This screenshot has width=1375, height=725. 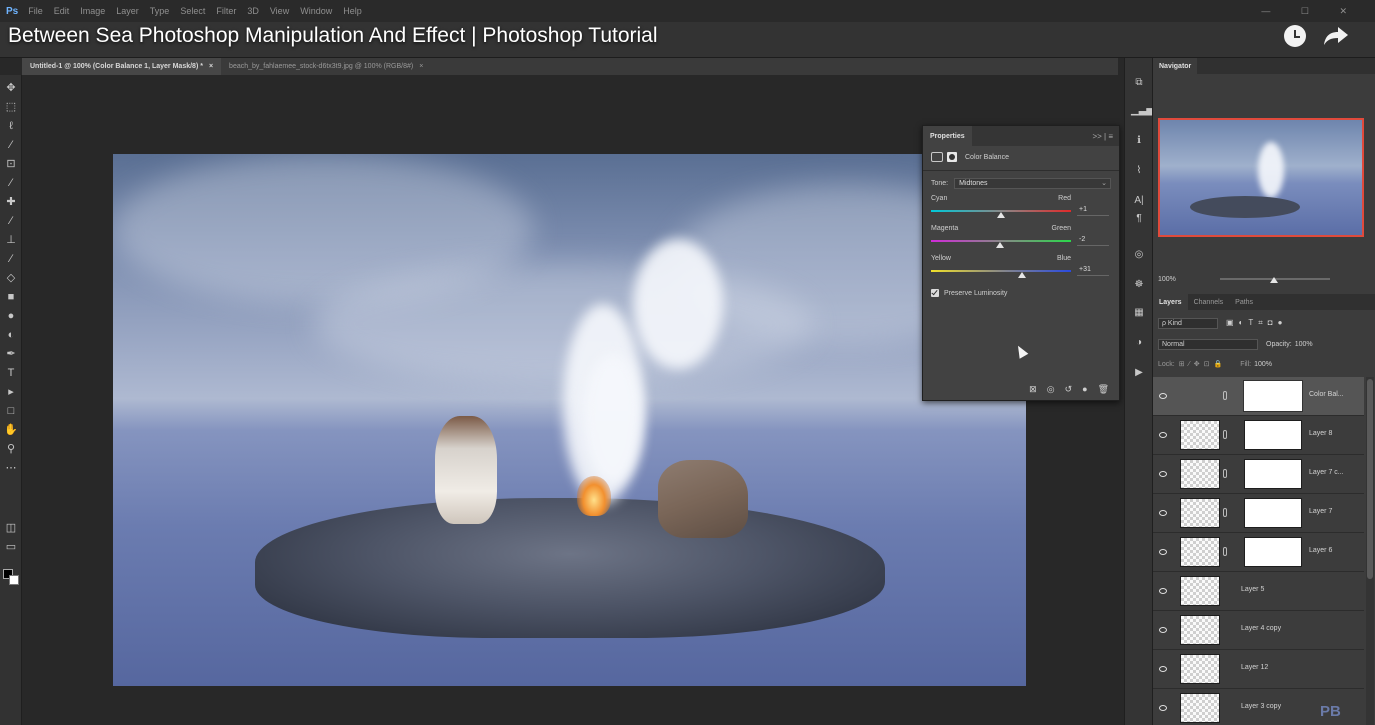 I want to click on menu-select: Select, so click(x=192, y=11).